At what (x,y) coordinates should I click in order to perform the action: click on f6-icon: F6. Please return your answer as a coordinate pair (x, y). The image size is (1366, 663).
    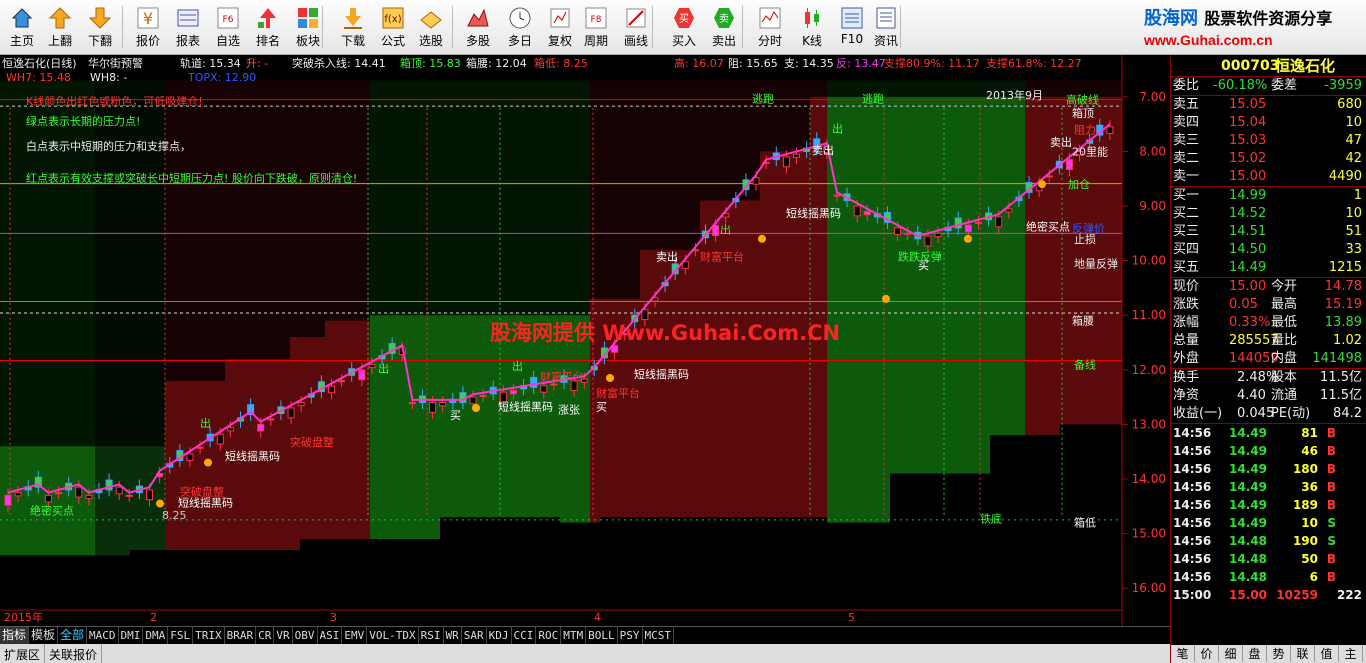
    Looking at the image, I should click on (228, 18).